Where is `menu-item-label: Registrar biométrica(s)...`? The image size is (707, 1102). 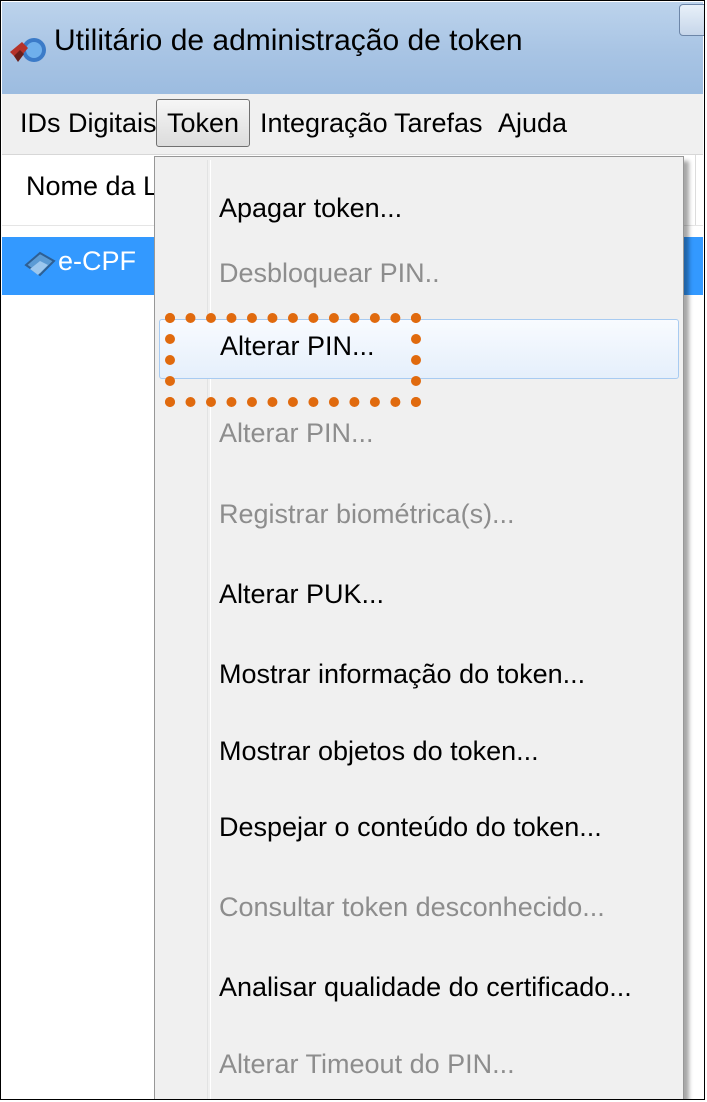 menu-item-label: Registrar biométrica(s)... is located at coordinates (367, 514).